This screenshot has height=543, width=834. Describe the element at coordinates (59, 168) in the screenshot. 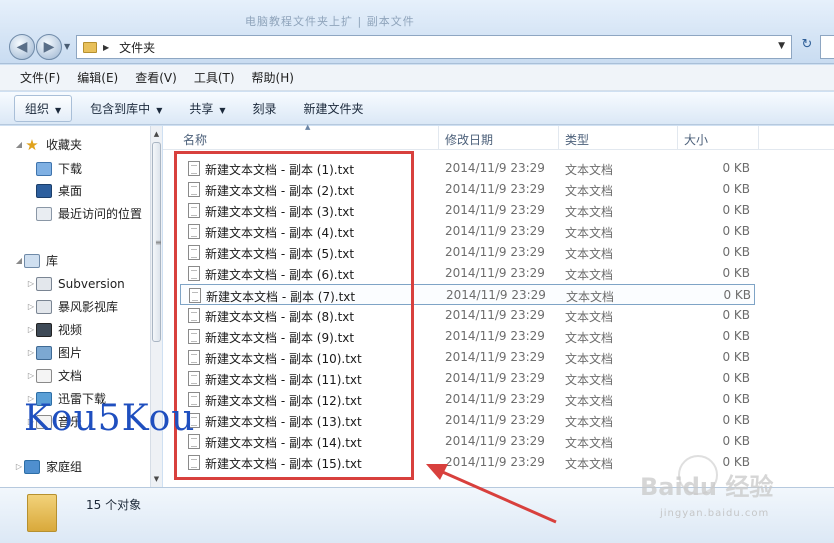

I see `nav-downloads: 下载` at that location.